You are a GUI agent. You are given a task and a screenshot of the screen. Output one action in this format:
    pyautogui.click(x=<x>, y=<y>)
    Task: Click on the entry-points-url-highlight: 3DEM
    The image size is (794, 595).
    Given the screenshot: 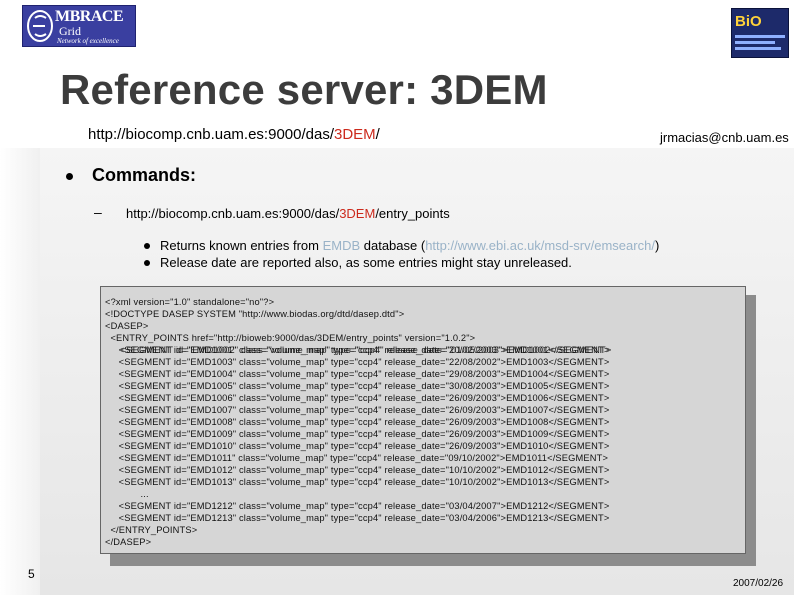 What is the action you would take?
    pyautogui.click(x=357, y=213)
    